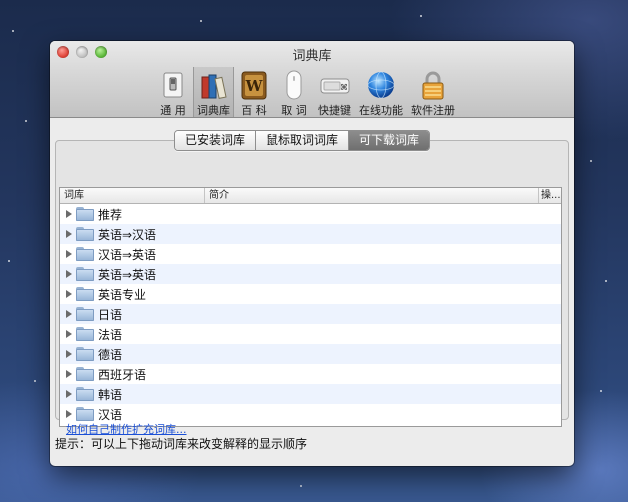 The image size is (628, 502). Describe the element at coordinates (310, 274) in the screenshot. I see `table-row: 英语⇒英语` at that location.